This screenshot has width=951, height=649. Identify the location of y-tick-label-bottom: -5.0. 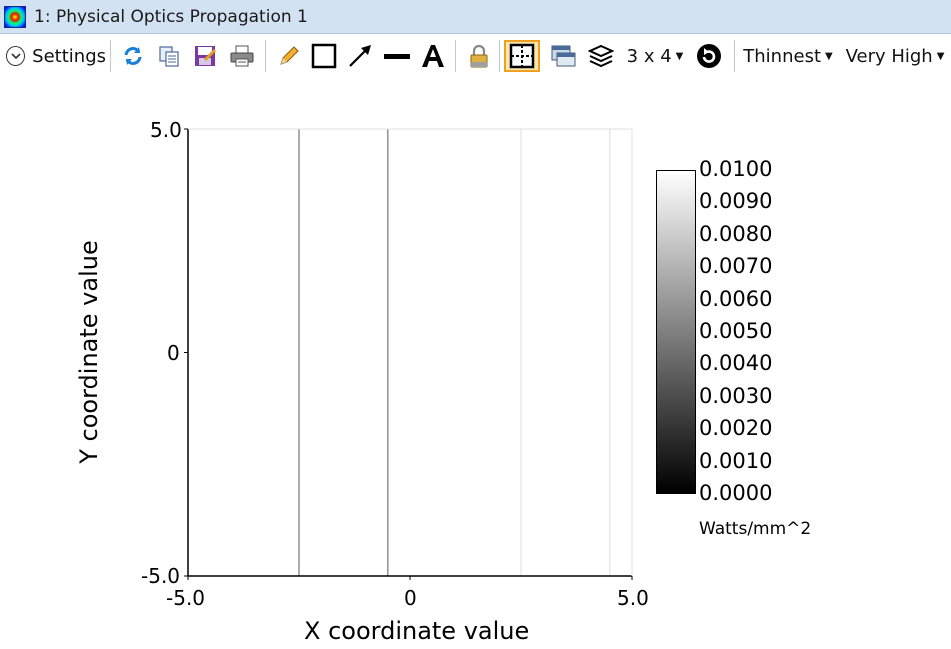
(161, 576).